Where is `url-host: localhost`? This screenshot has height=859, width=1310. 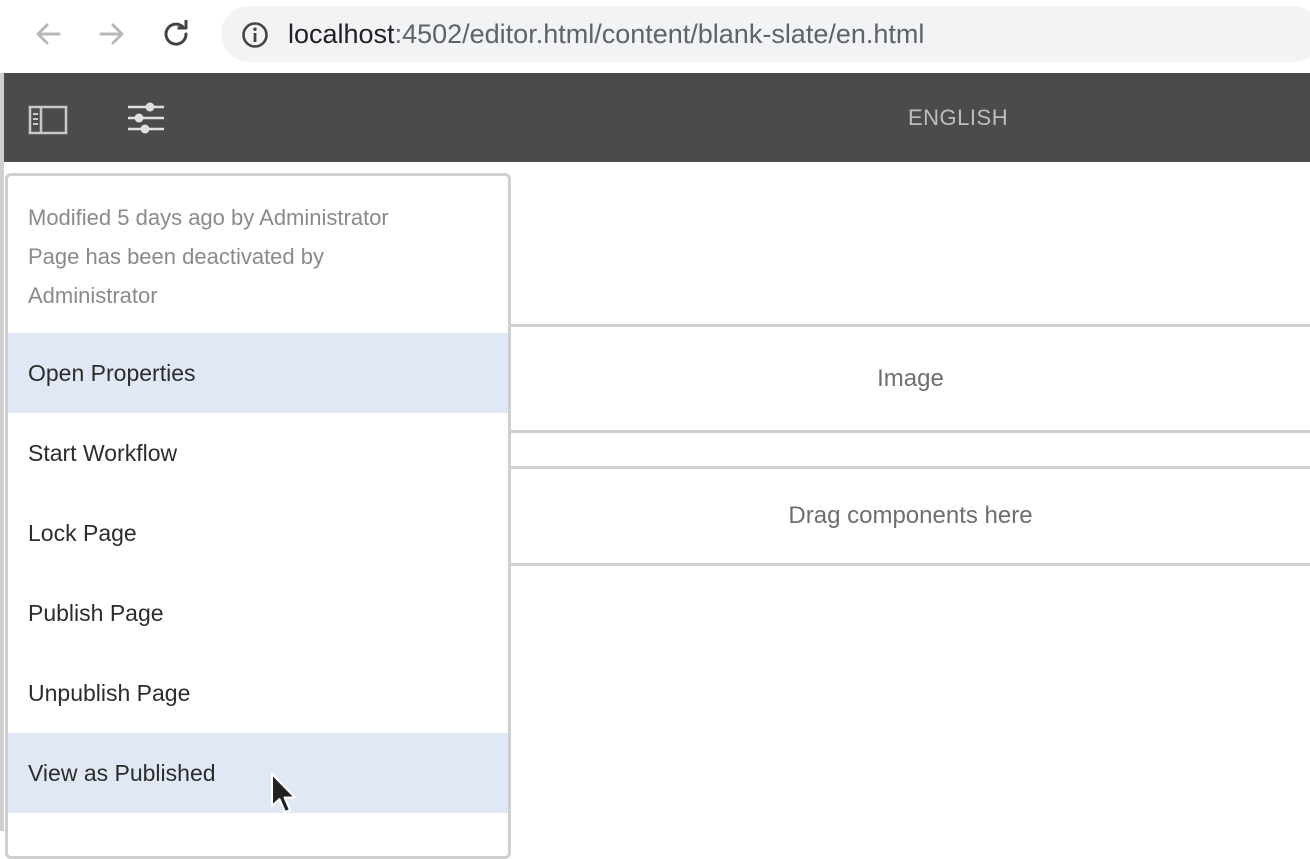 url-host: localhost is located at coordinates (341, 34).